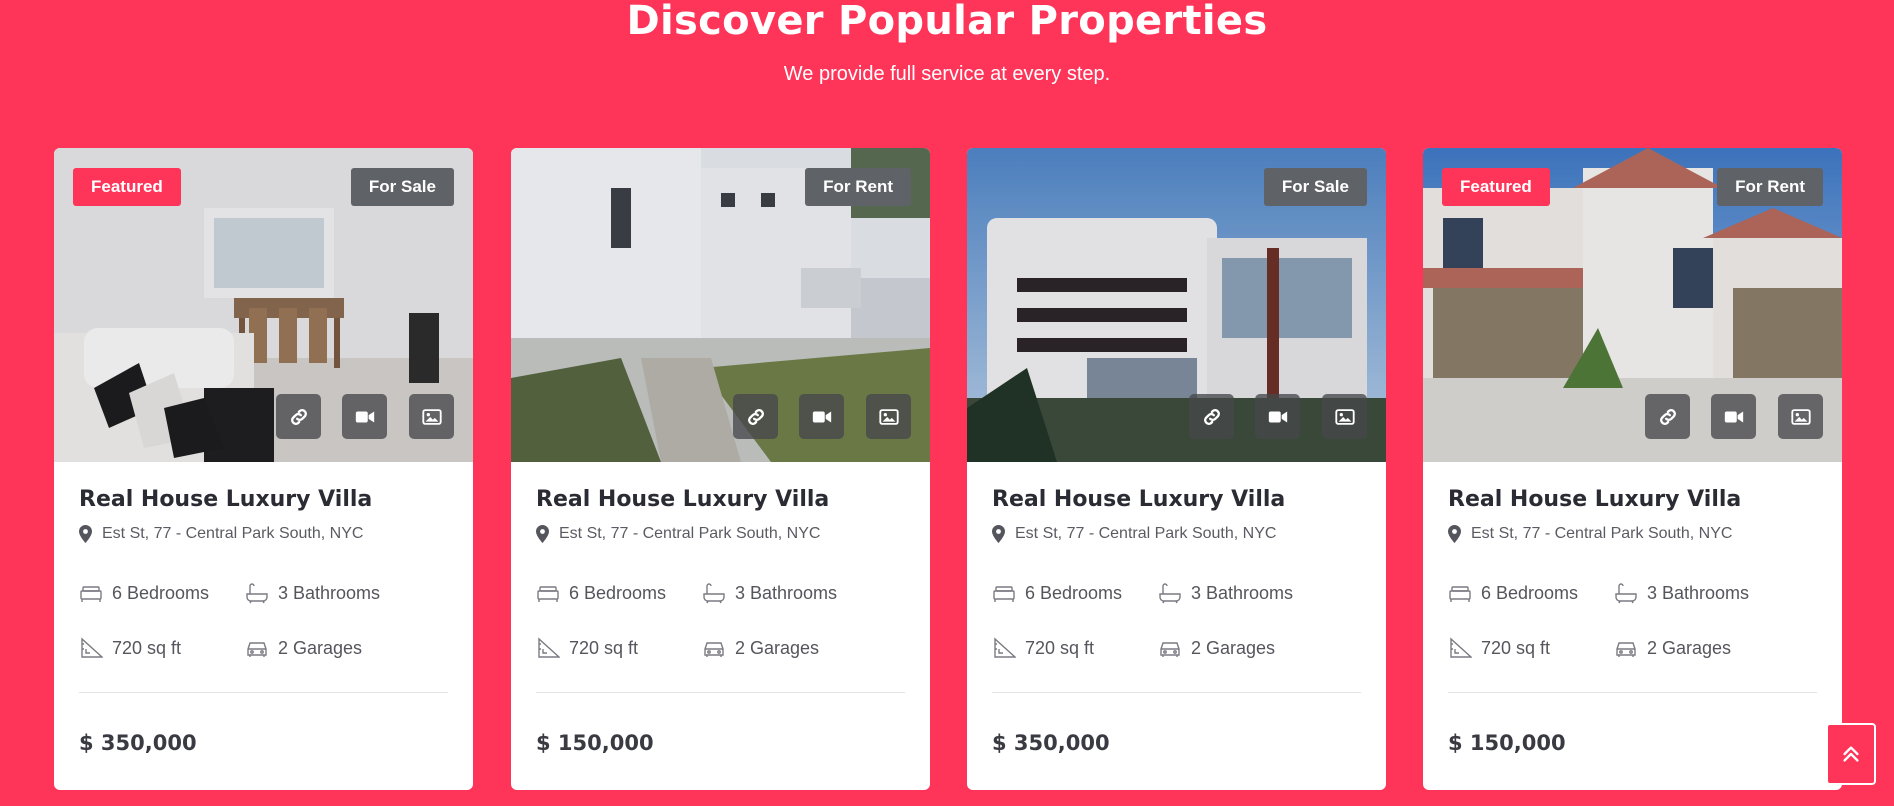 The image size is (1894, 806). What do you see at coordinates (720, 305) in the screenshot?
I see `property-photo: For Rent` at bounding box center [720, 305].